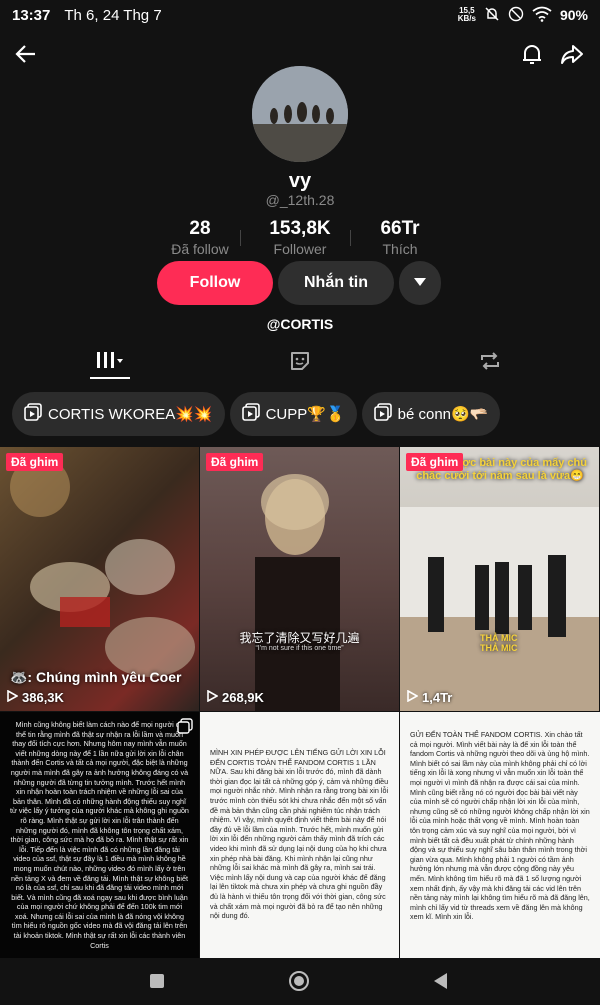  Describe the element at coordinates (300, 200) in the screenshot. I see `username: @_12th.28` at that location.